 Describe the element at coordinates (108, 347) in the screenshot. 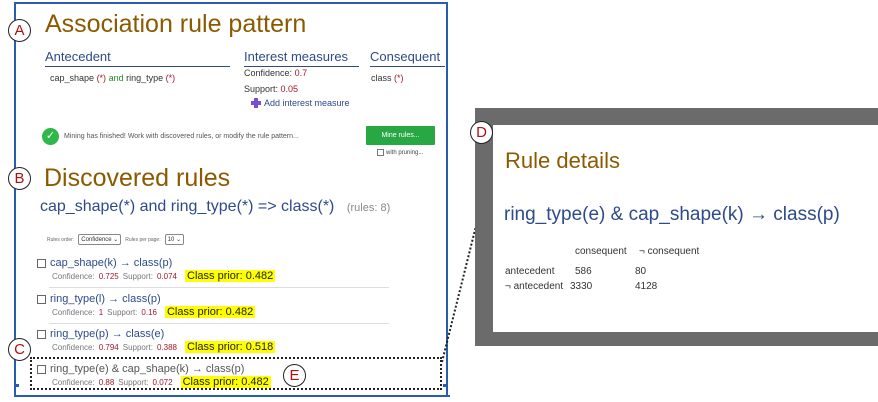

I see `rule-confidence-value: 0.794` at that location.